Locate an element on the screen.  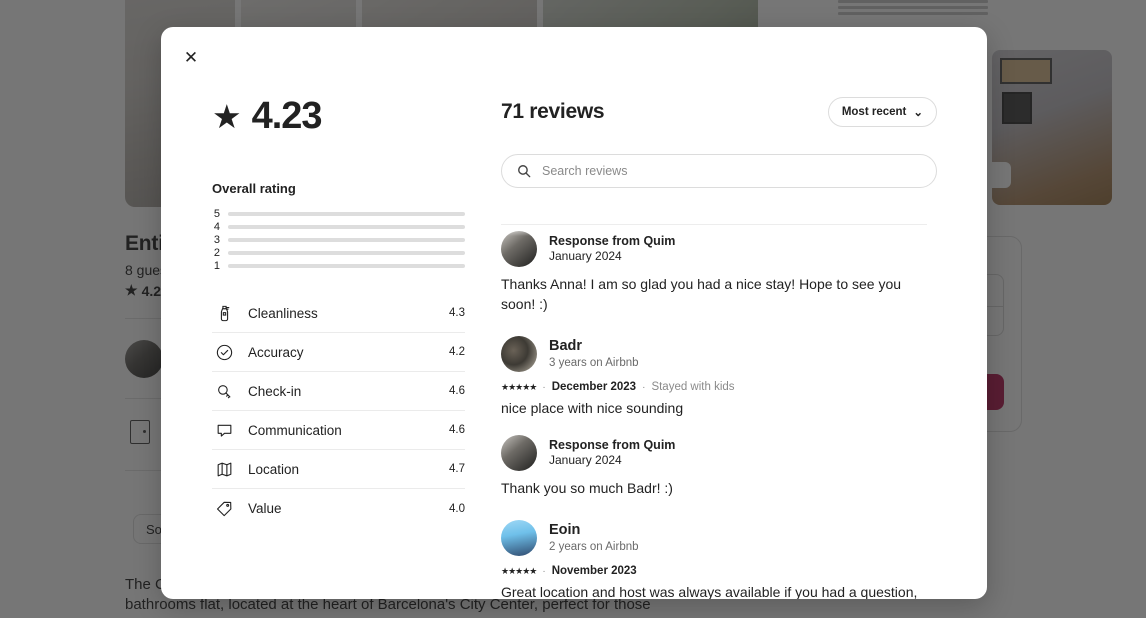
host-response-text: Thank you so much Badr! :) is located at coordinates (587, 488).